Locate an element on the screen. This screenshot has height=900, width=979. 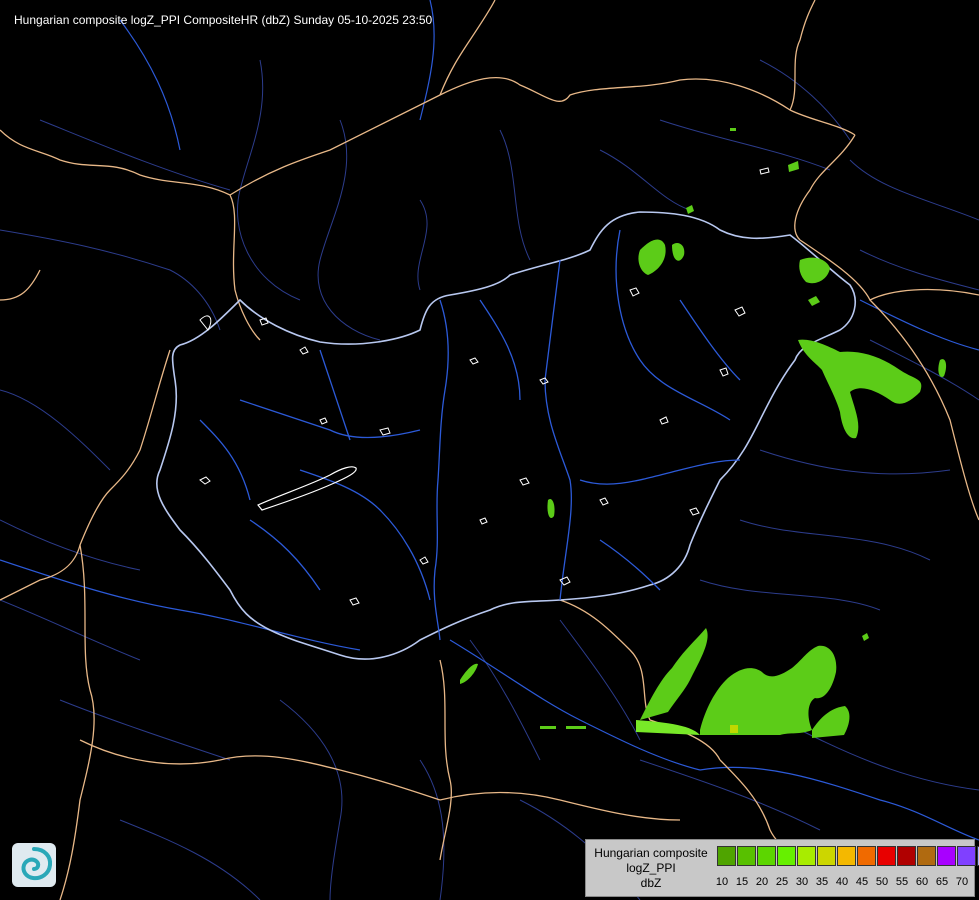
legend-tick-label: 25 is located at coordinates (782, 882).